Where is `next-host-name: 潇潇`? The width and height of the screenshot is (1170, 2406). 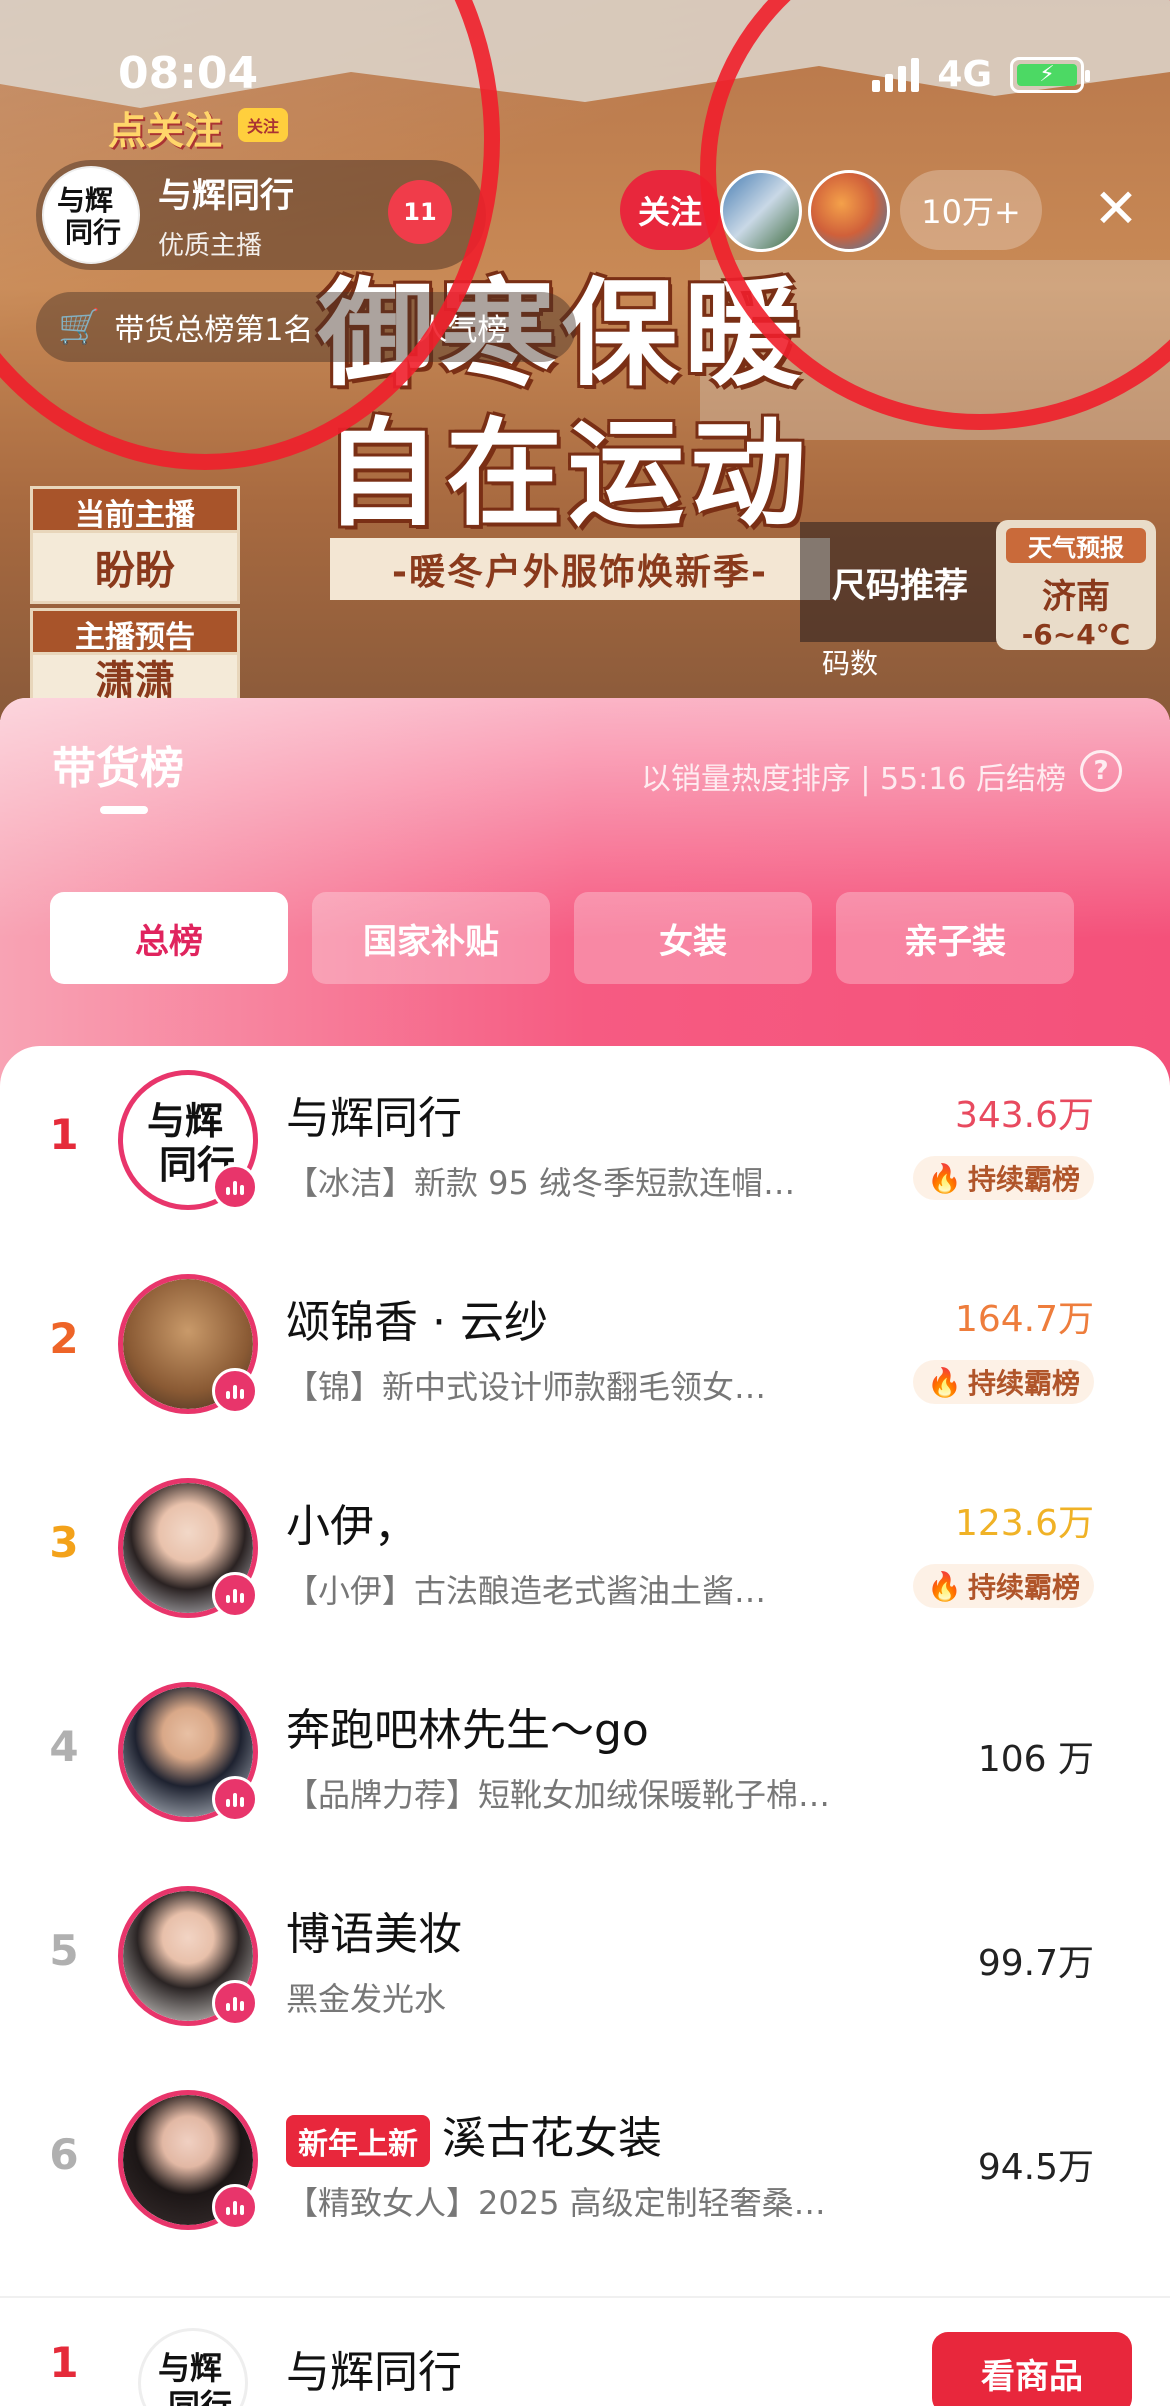
next-host-name: 潇潇 is located at coordinates (135, 678).